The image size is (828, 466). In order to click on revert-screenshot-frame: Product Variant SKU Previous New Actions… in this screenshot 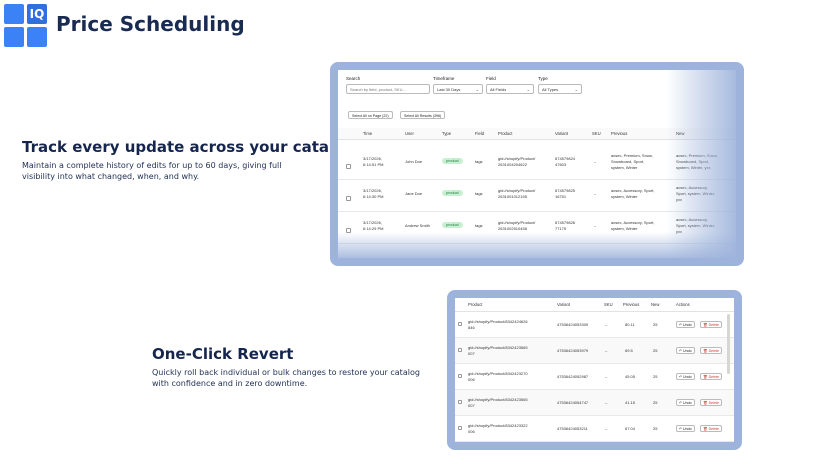, I will do `click(594, 370)`.